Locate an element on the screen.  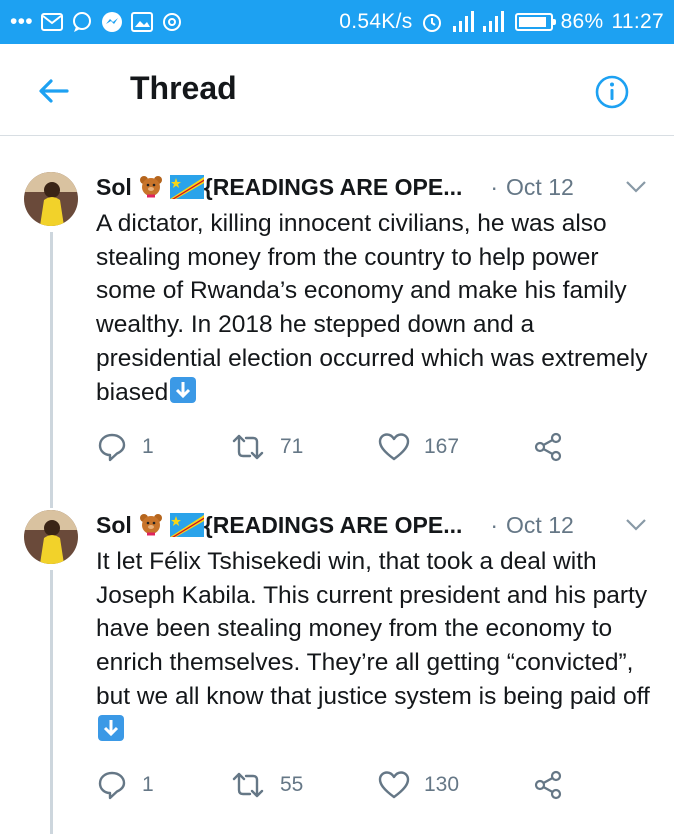
gmail-icon is located at coordinates (51, 22).